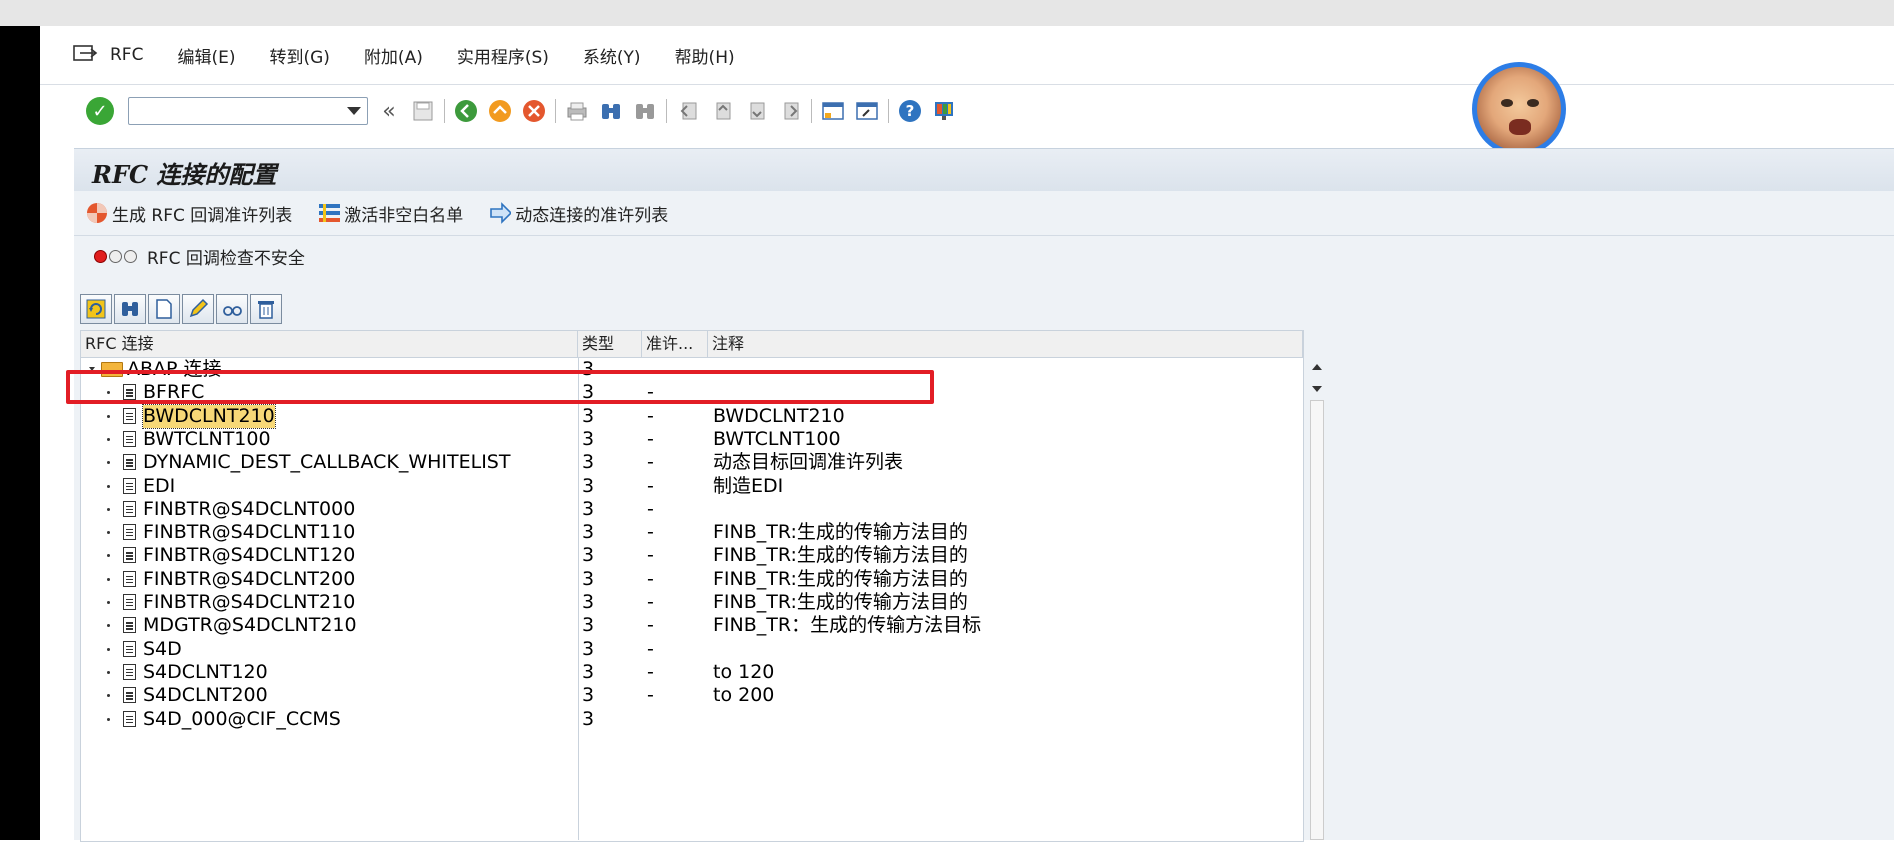  Describe the element at coordinates (189, 213) in the screenshot. I see `generate-callback-allowlist-button: 生成 RFC 回调准许列表` at that location.